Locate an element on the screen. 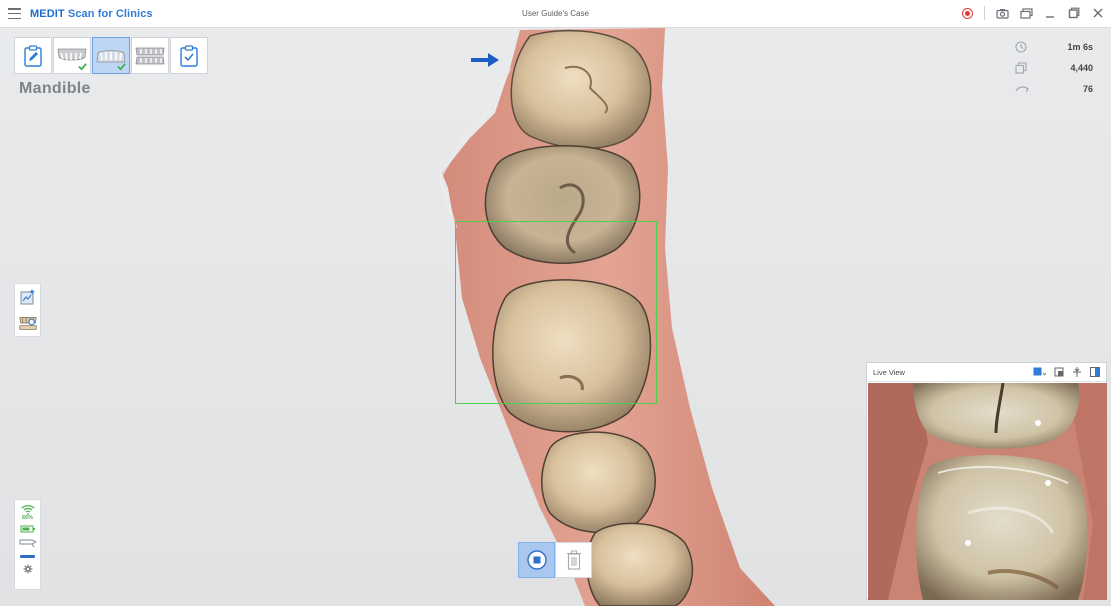 The image size is (1111, 606). case-title-text: User Guide's Case is located at coordinates (555, 13).